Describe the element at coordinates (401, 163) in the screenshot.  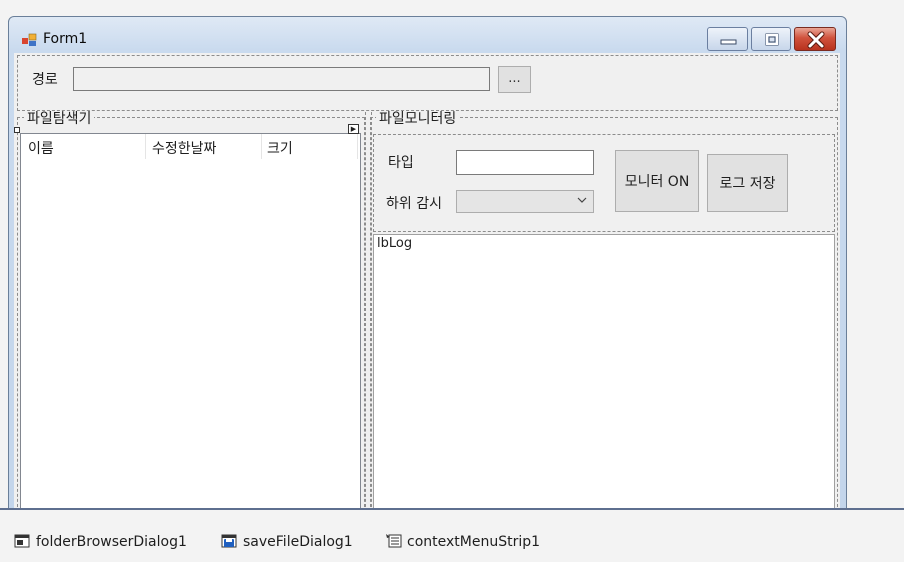
I see `type-label: 타입` at that location.